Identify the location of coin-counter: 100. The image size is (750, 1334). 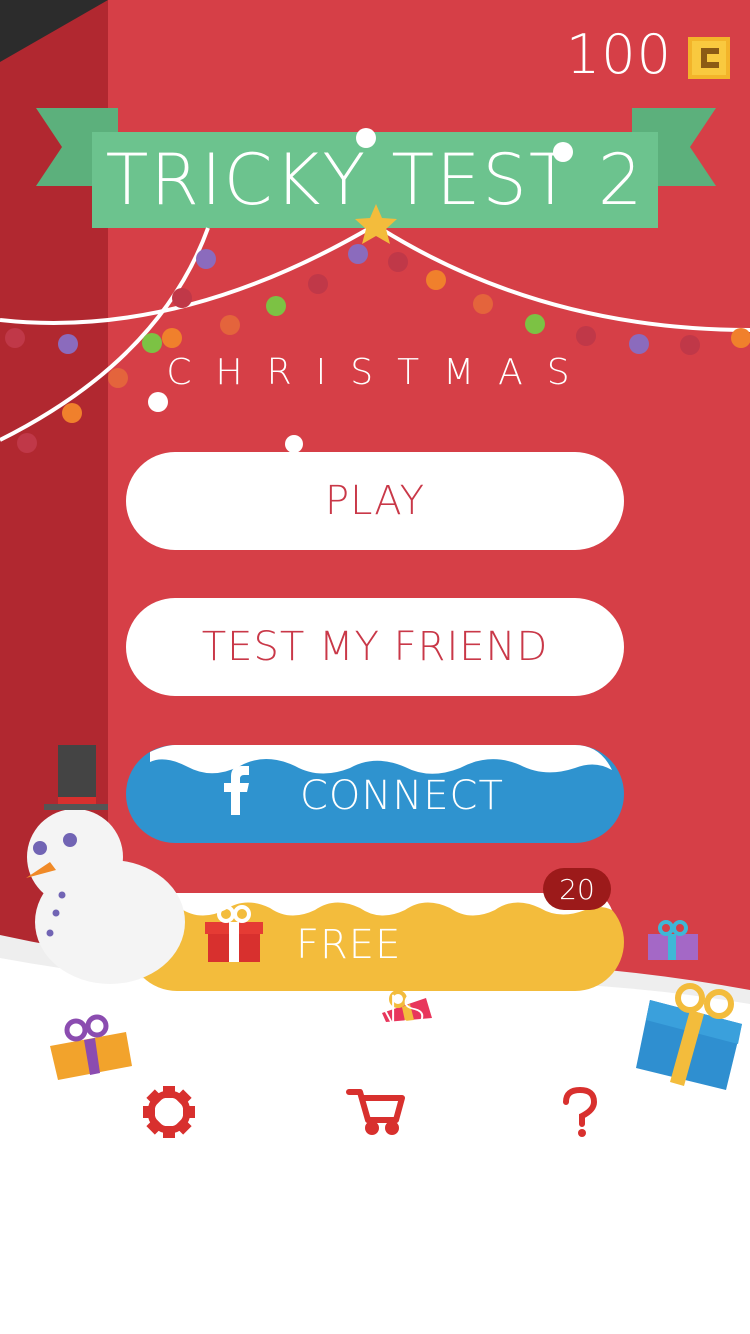
(618, 54).